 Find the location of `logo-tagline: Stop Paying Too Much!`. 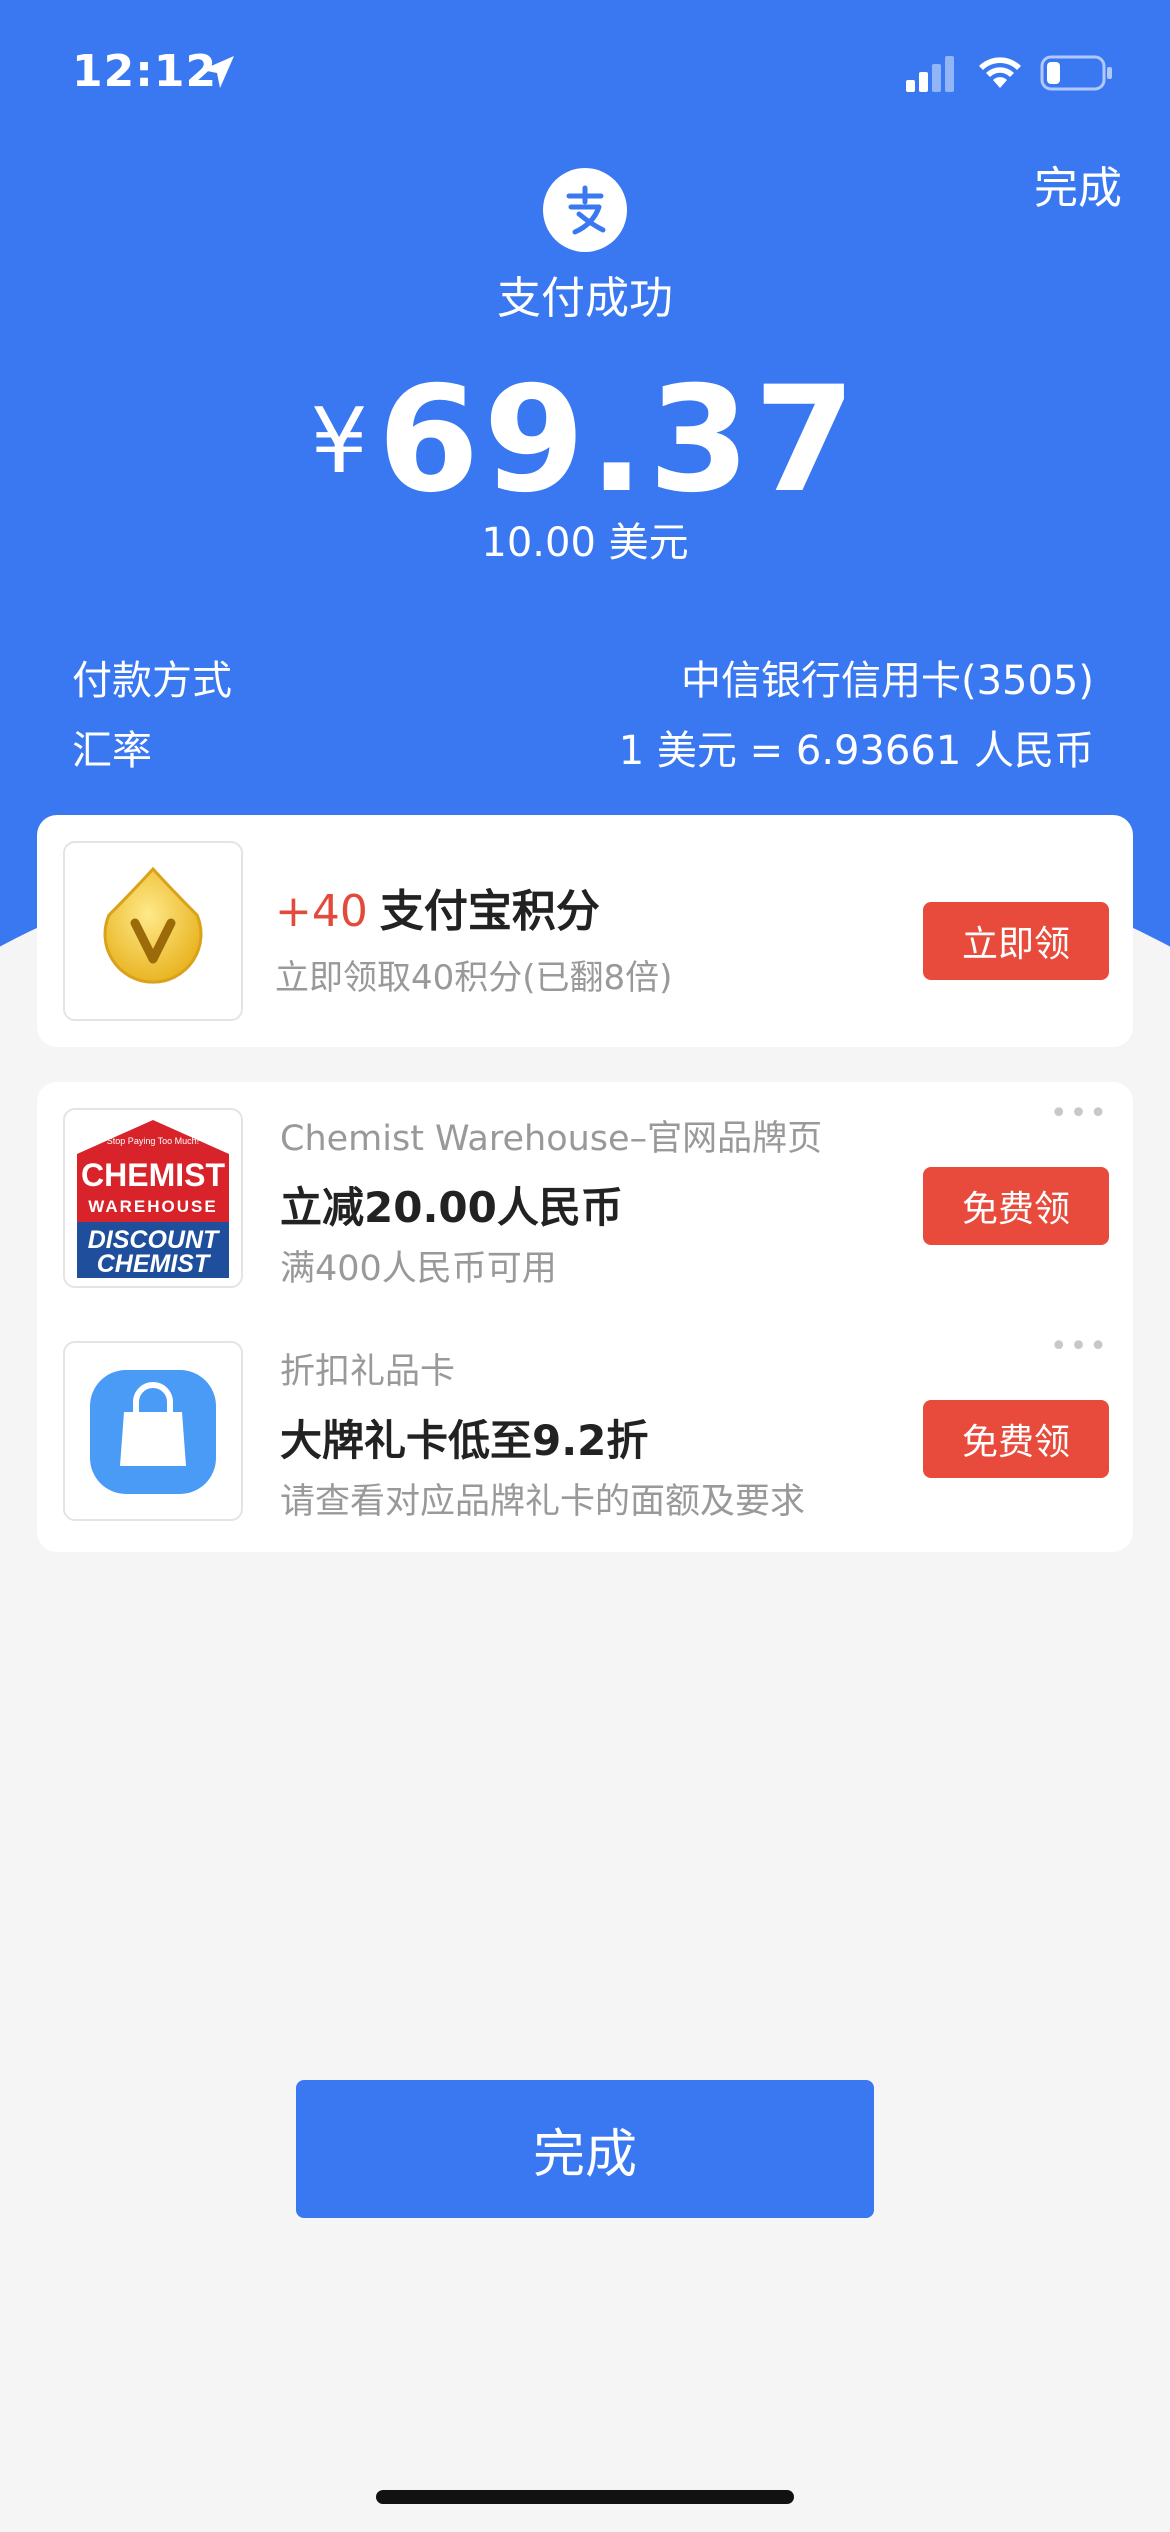

logo-tagline: Stop Paying Too Much! is located at coordinates (153, 1141).